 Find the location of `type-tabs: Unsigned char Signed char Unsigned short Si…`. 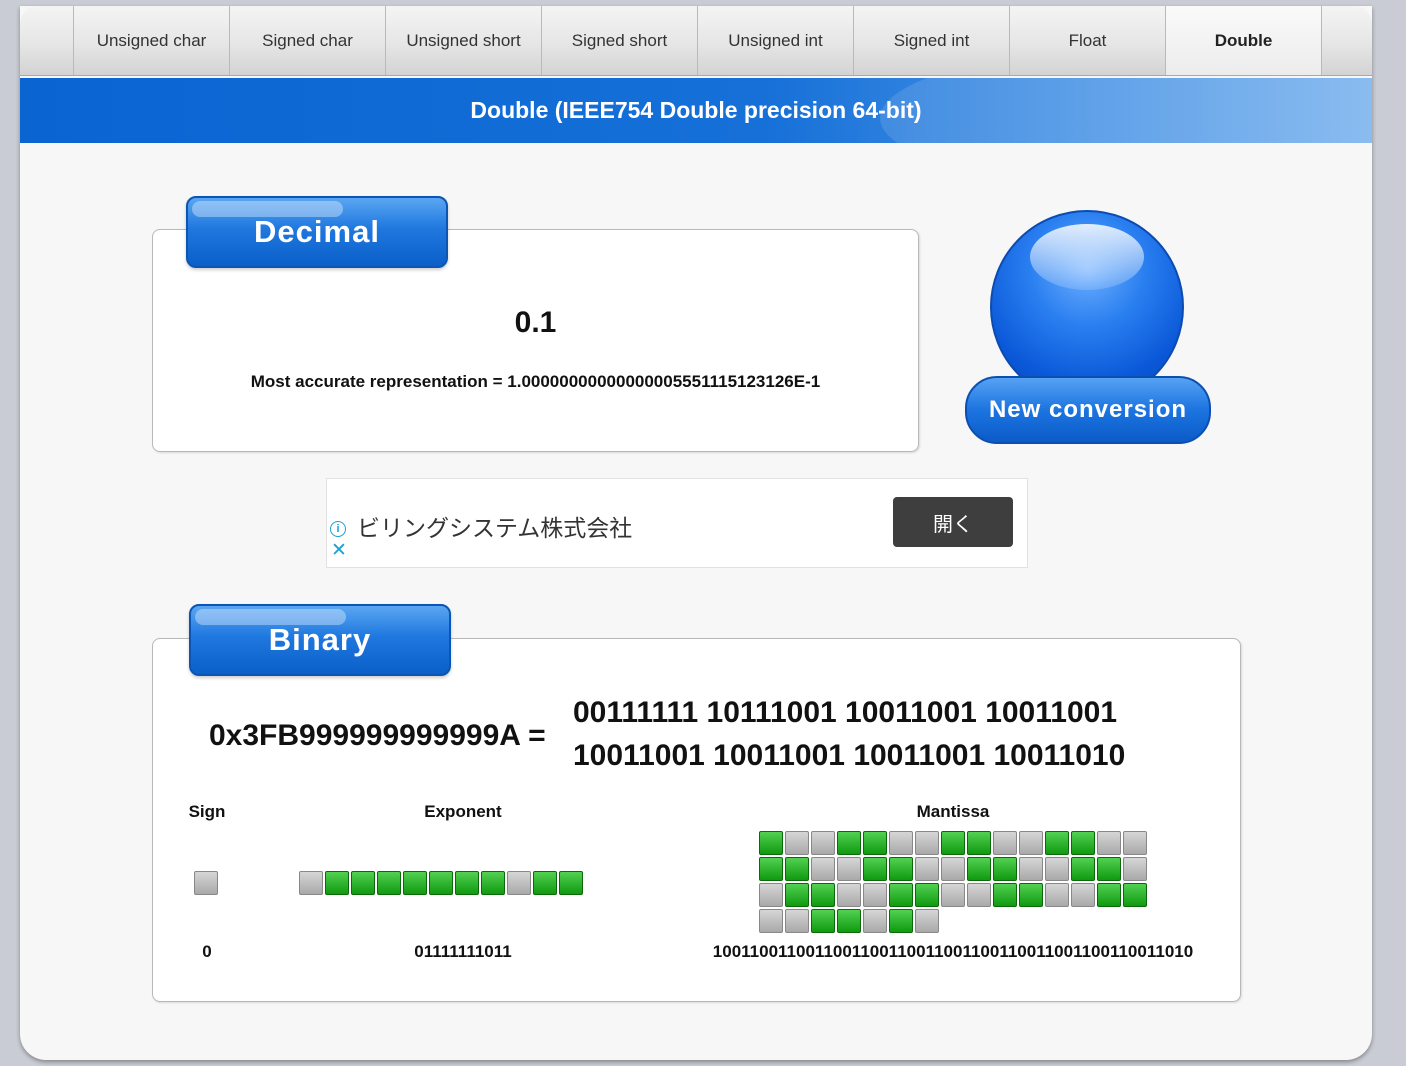

type-tabs: Unsigned char Signed char Unsigned short Si… is located at coordinates (696, 41).